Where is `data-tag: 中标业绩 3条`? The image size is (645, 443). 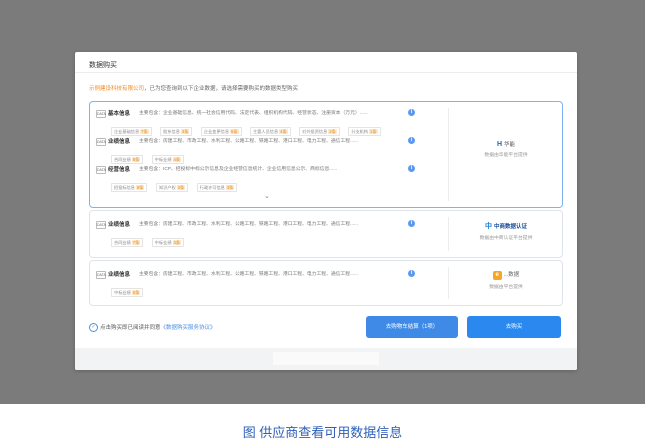
data-tag: 中标业绩 3条 is located at coordinates (168, 242).